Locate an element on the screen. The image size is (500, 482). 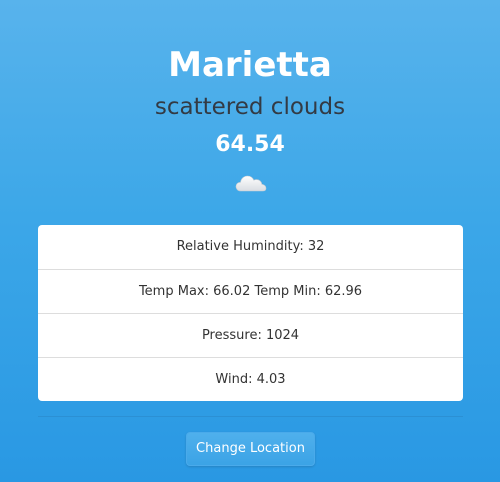
change-location-button: Change Location is located at coordinates (250, 449).